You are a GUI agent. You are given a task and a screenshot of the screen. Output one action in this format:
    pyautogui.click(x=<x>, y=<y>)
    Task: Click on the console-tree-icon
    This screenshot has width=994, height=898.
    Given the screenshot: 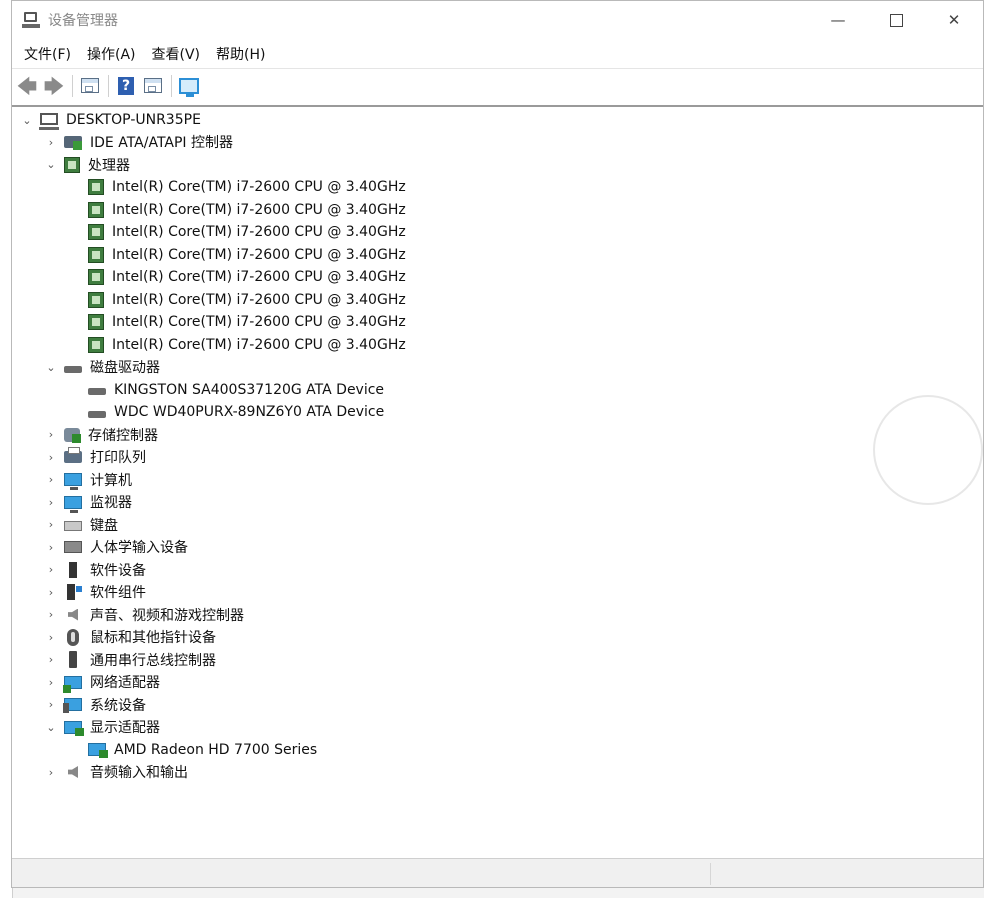 What is the action you would take?
    pyautogui.click(x=90, y=85)
    